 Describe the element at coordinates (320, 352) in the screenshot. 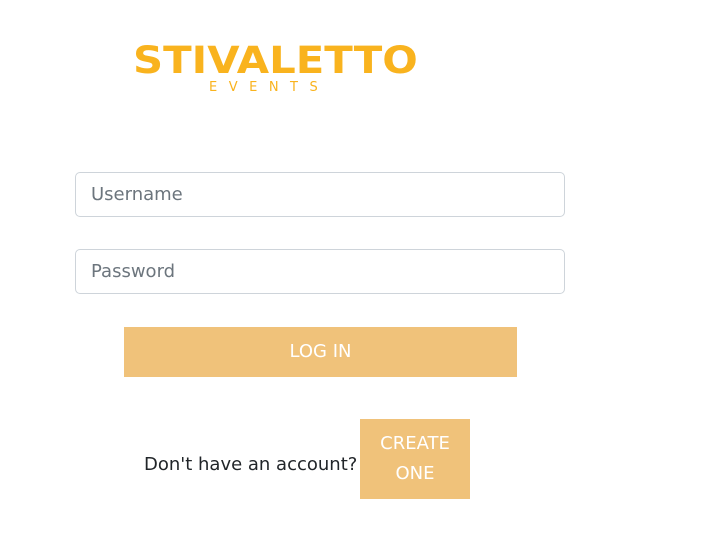

I see `login-button: LOG IN` at that location.